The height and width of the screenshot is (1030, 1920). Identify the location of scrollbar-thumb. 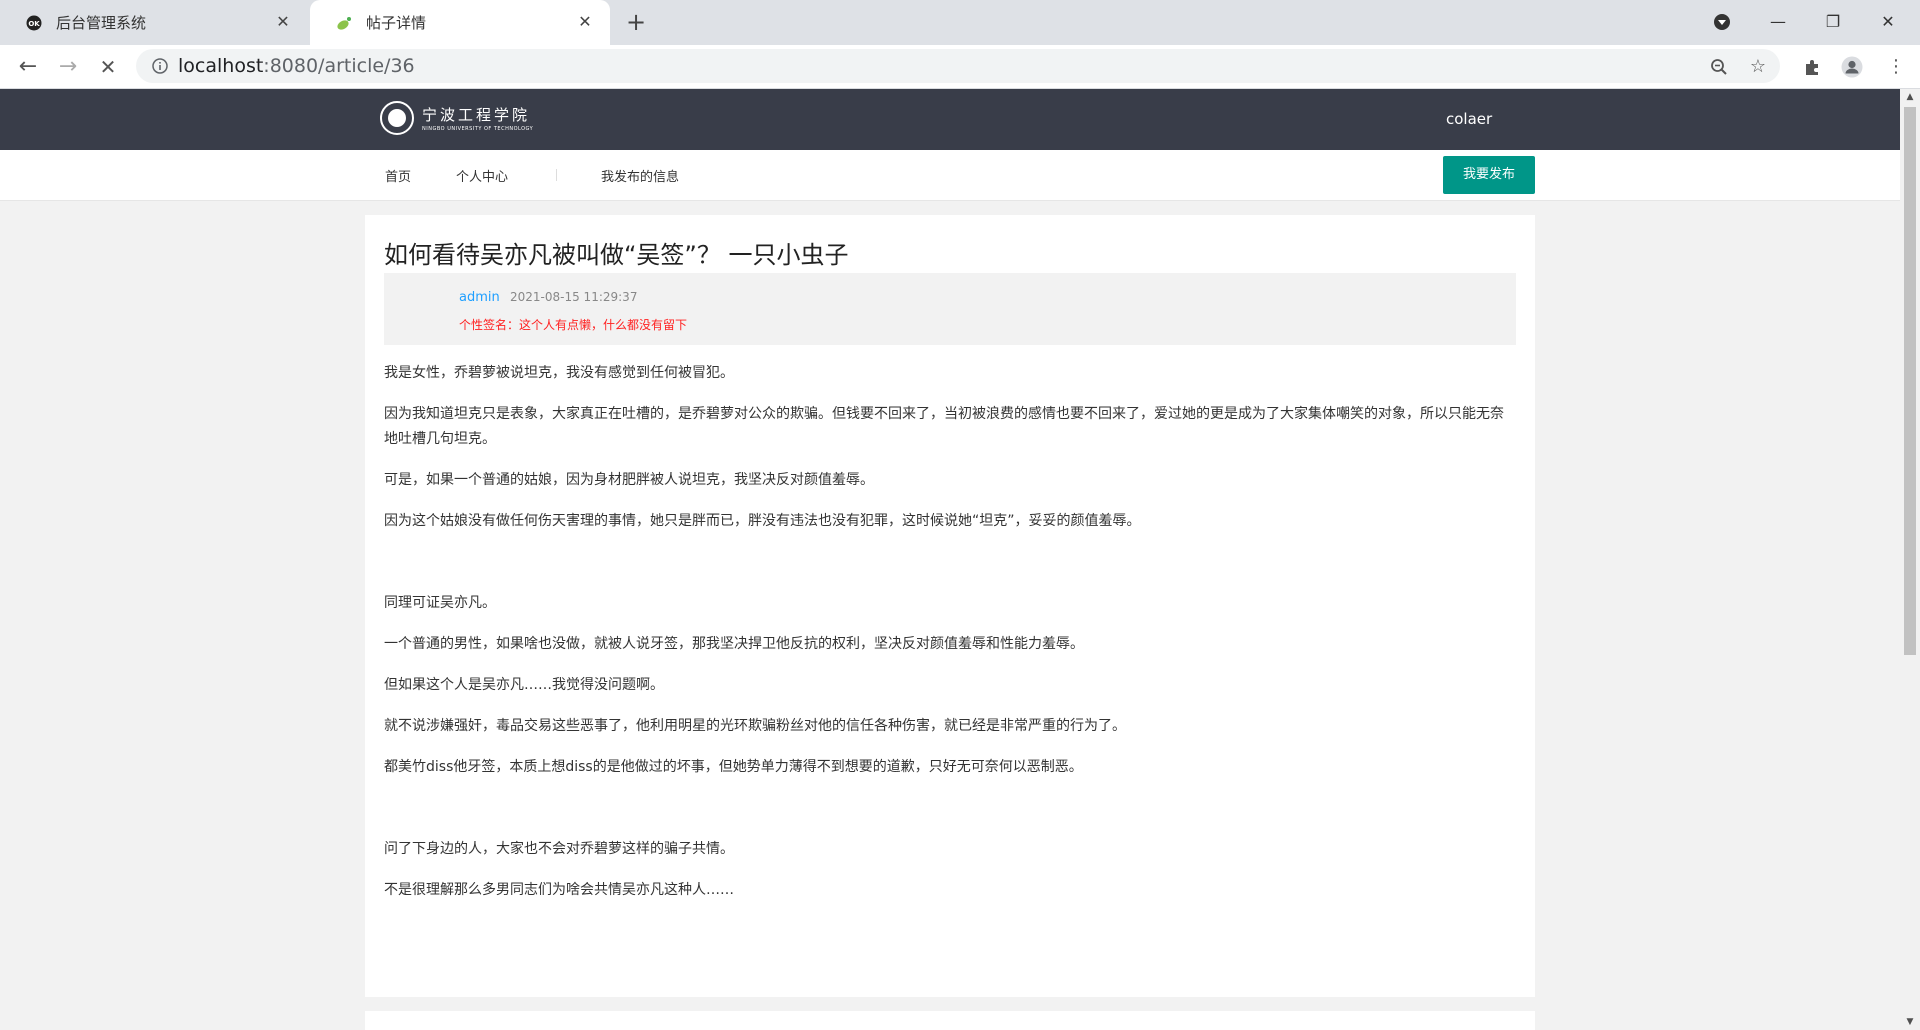
(1910, 381).